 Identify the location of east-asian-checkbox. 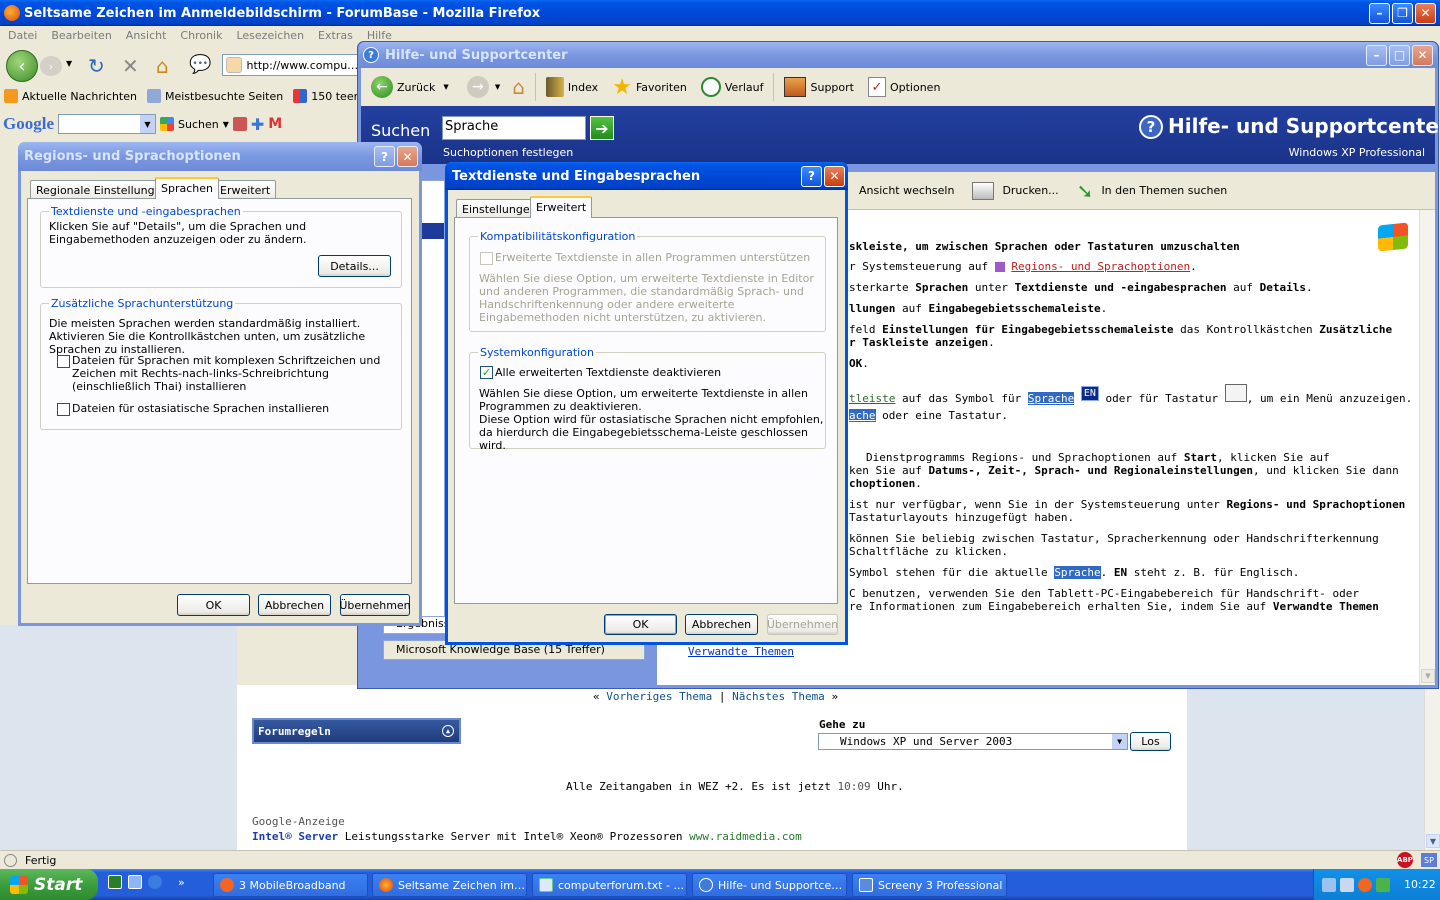
(63, 409).